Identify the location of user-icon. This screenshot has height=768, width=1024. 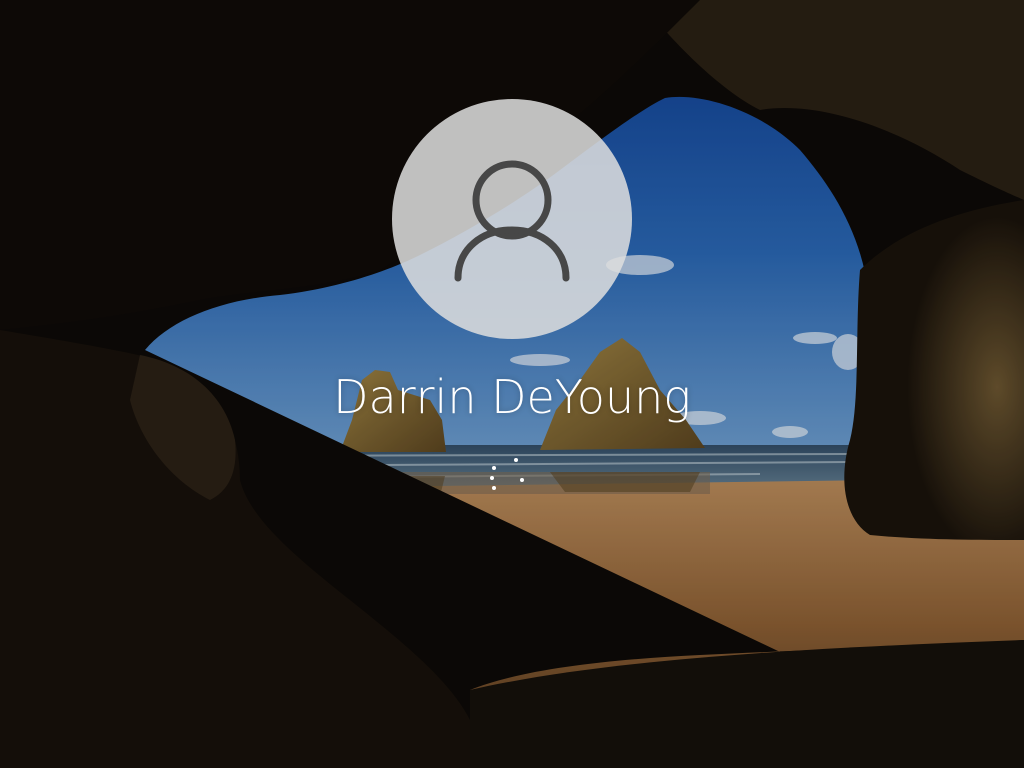
(512, 221).